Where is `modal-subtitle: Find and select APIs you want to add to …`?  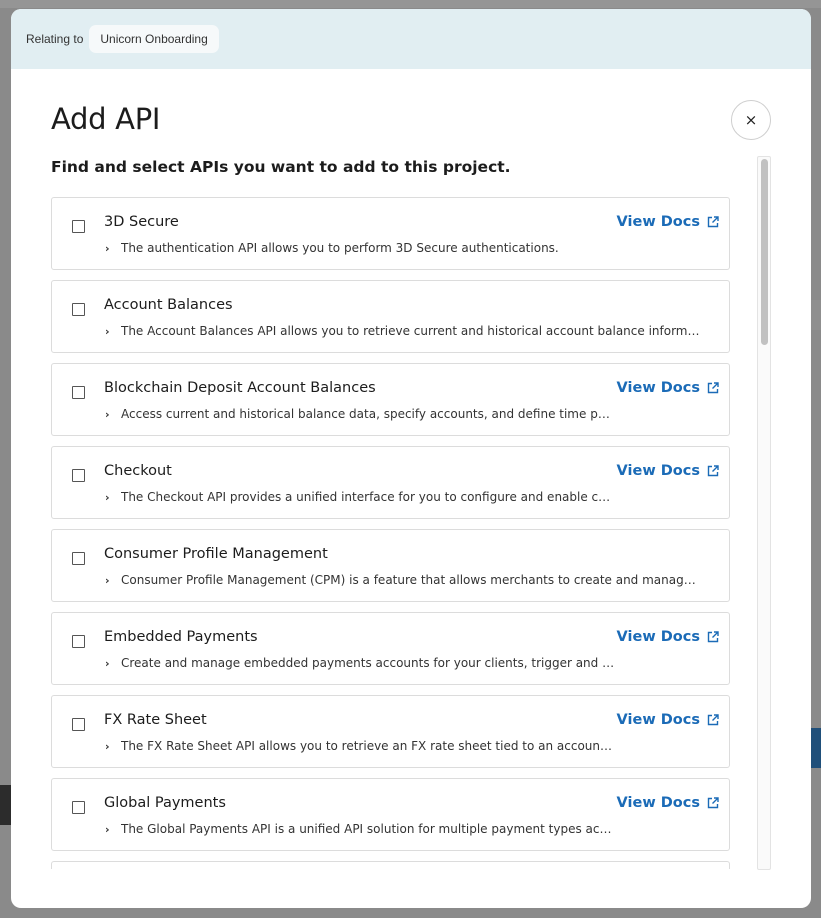
modal-subtitle: Find and select APIs you want to add to … is located at coordinates (281, 167).